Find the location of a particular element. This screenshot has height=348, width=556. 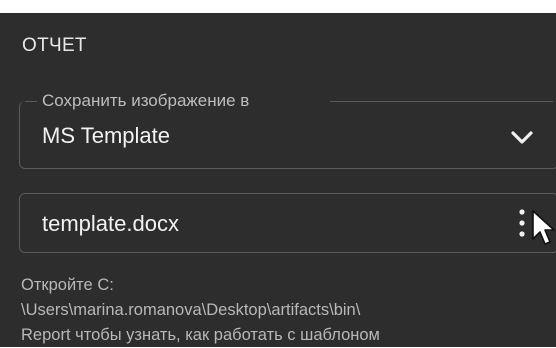

more-vert-icon is located at coordinates (522, 223).